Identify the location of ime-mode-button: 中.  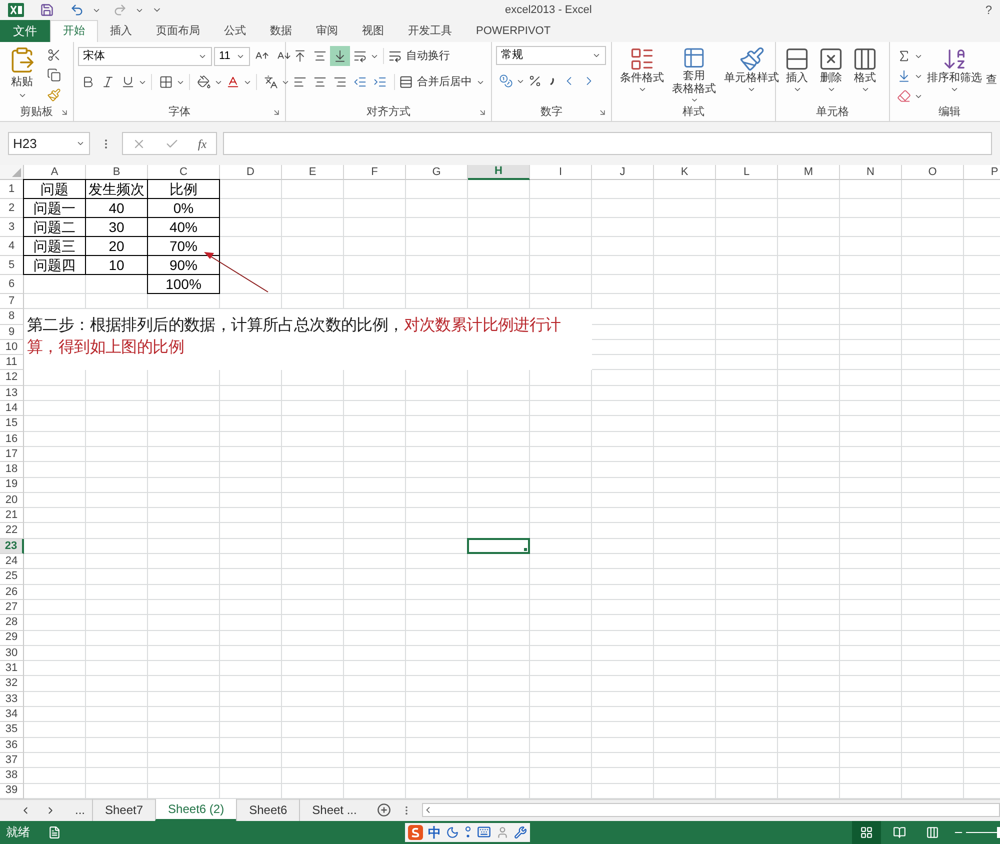
(434, 832).